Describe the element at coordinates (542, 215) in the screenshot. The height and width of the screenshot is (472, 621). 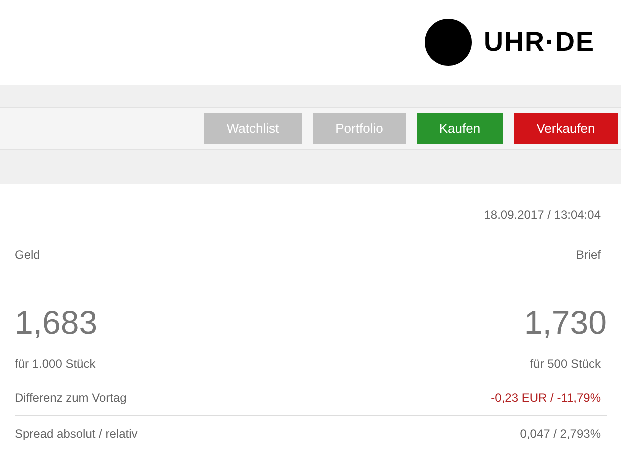
I see `timestamp: 18.09.2017 / 13:04:04` at that location.